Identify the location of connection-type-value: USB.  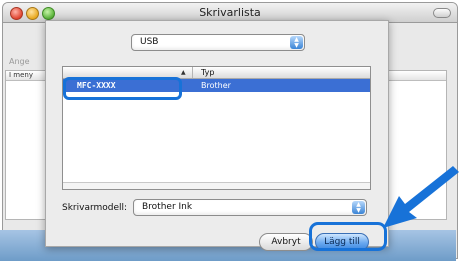
(149, 42).